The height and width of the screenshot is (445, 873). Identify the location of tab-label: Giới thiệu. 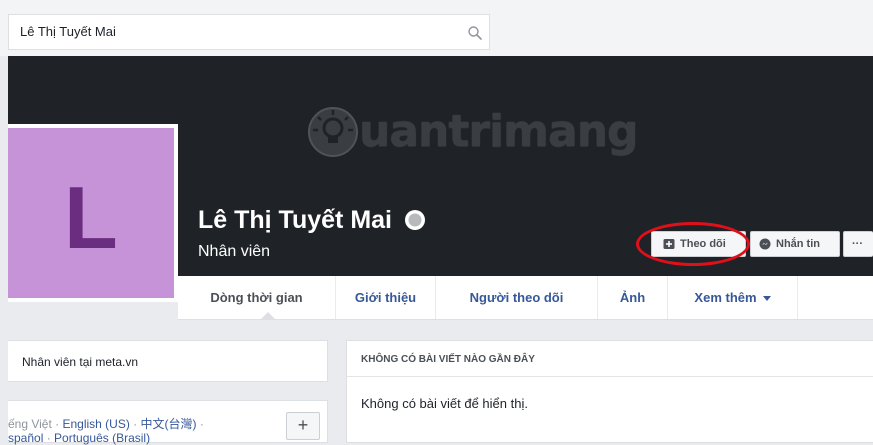
(385, 297).